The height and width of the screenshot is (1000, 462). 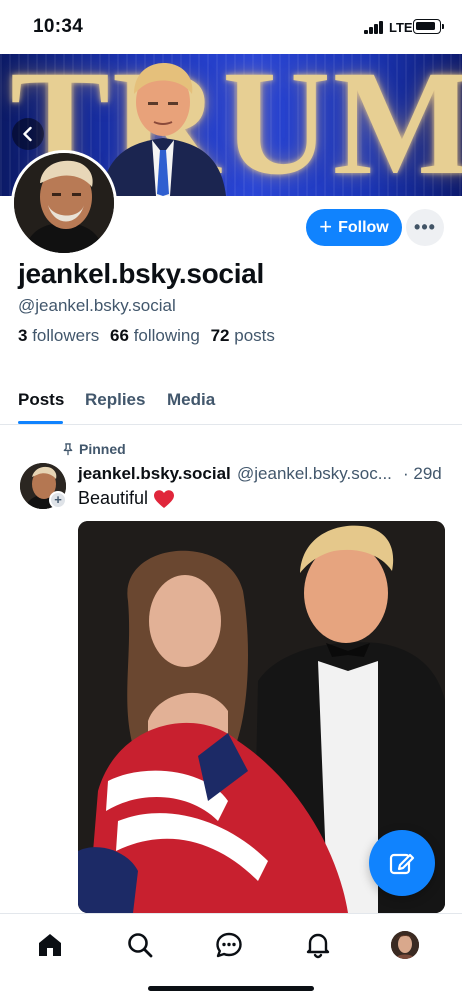 I want to click on display-name: jeankel.bsky.social, so click(x=141, y=273).